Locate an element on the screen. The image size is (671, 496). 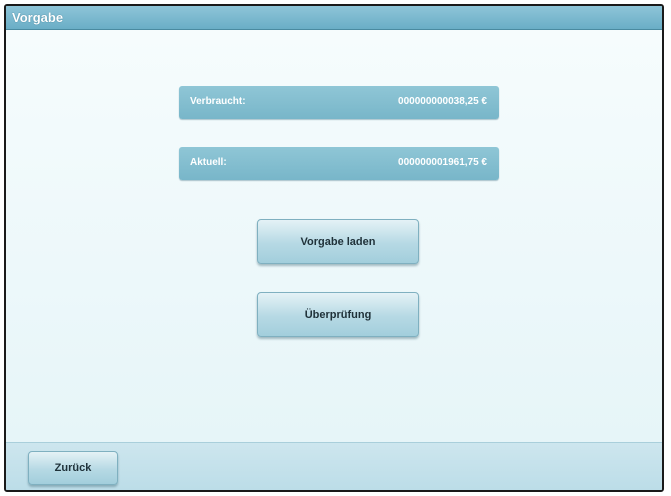
consumed-label: Verbraucht: is located at coordinates (218, 101).